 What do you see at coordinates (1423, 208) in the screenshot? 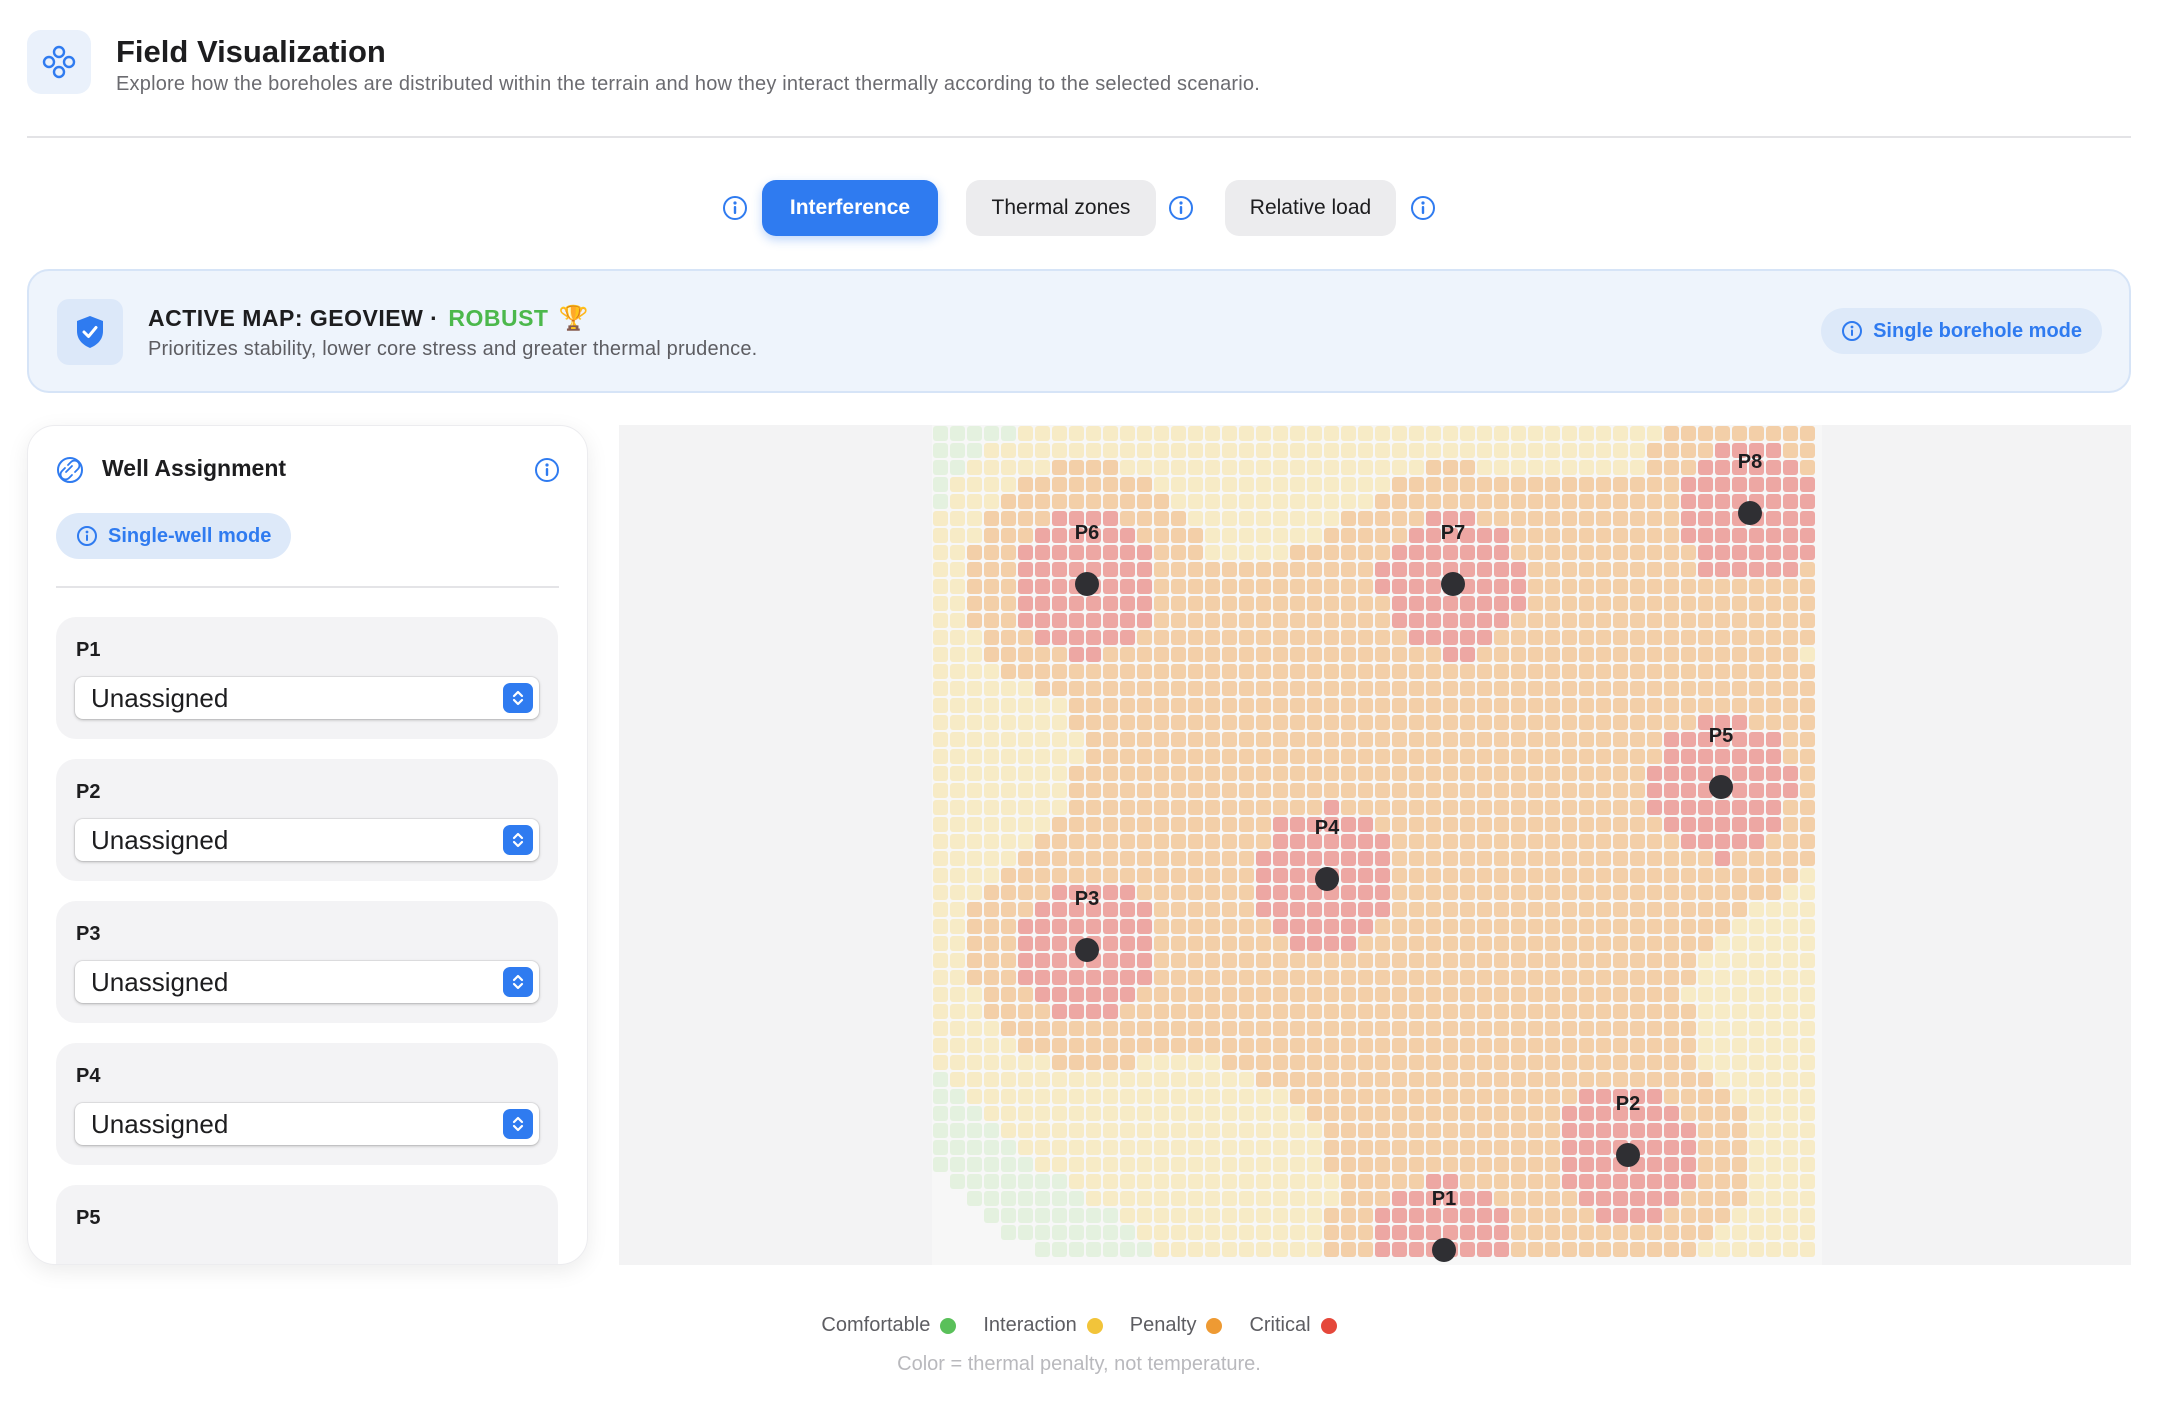
I see `relative-load-info-icon` at bounding box center [1423, 208].